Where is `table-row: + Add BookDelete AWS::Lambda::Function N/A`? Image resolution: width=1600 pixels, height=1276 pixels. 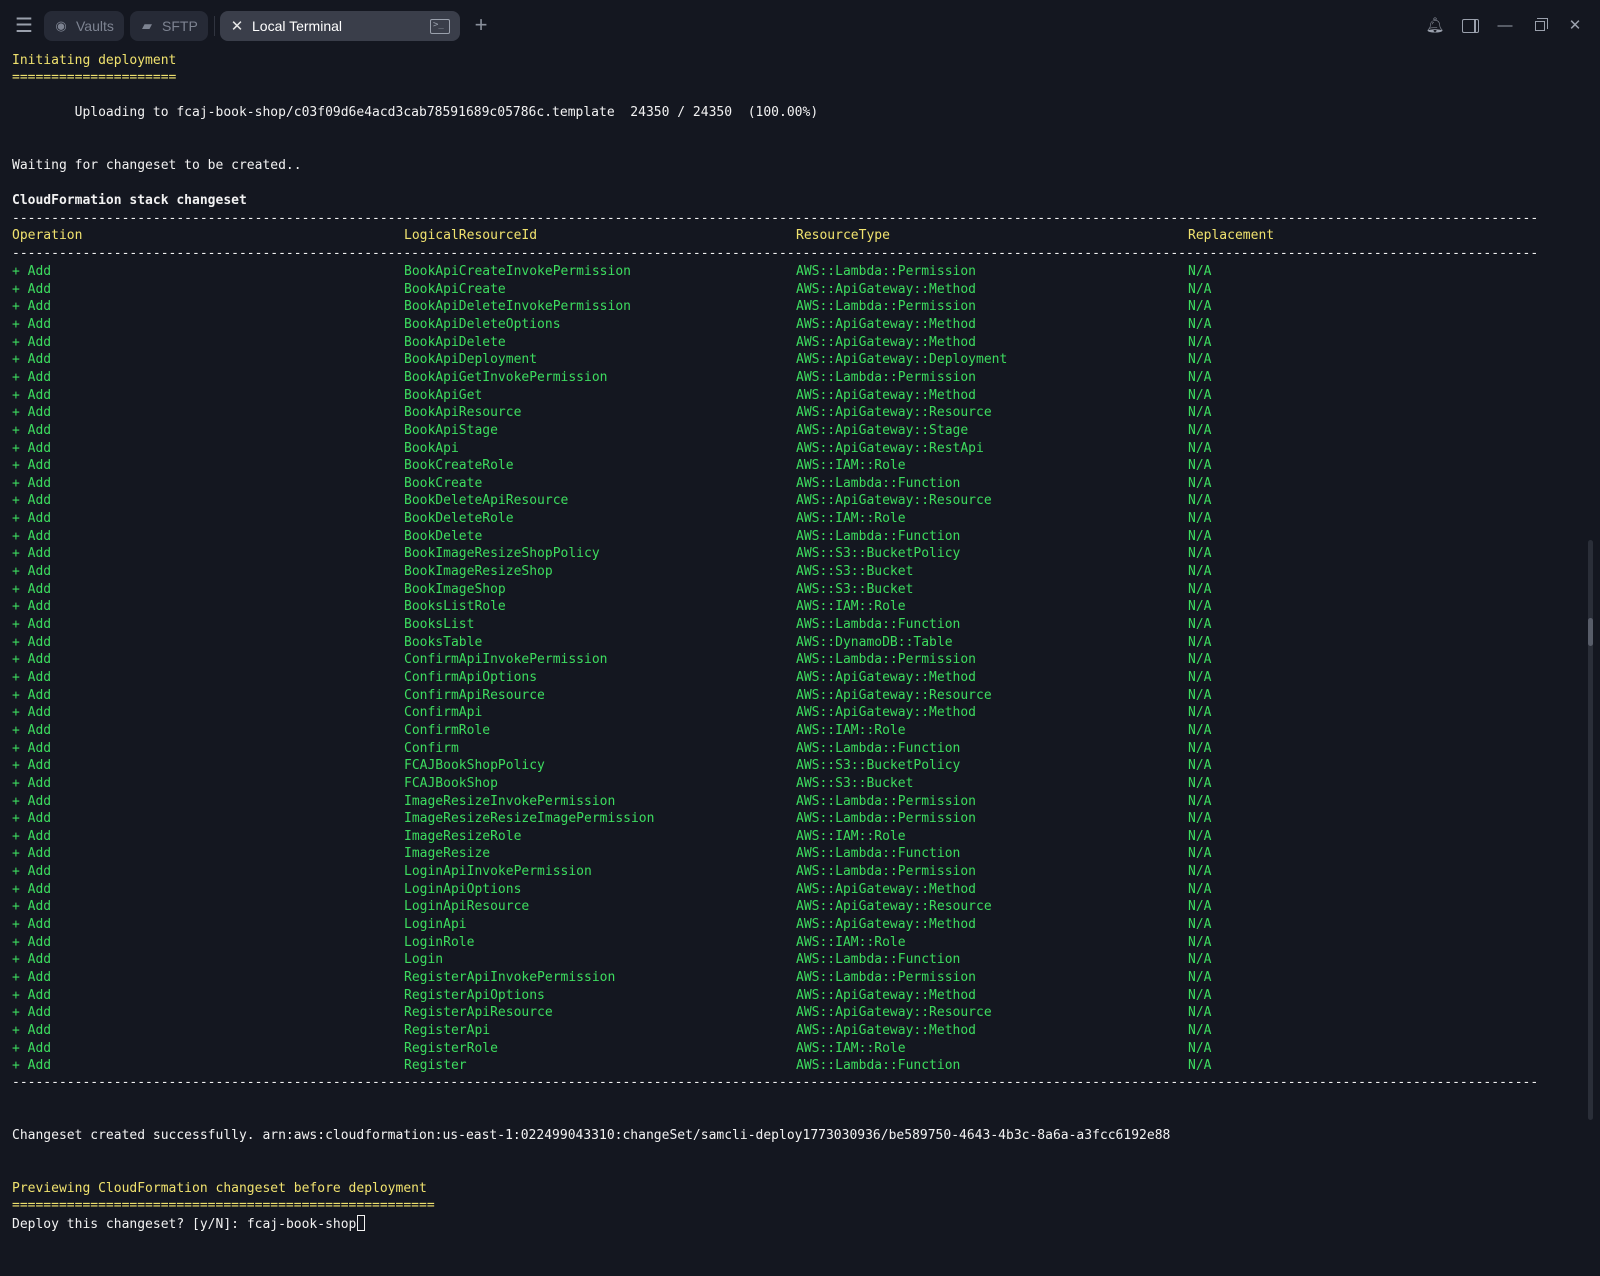
table-row: + Add BookDelete AWS::Lambda::Function N/A is located at coordinates (792, 537).